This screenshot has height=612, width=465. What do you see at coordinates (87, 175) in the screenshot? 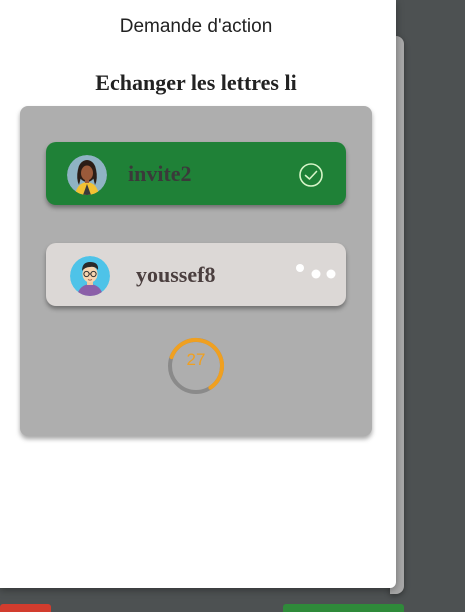
I see `female-avatar-icon` at bounding box center [87, 175].